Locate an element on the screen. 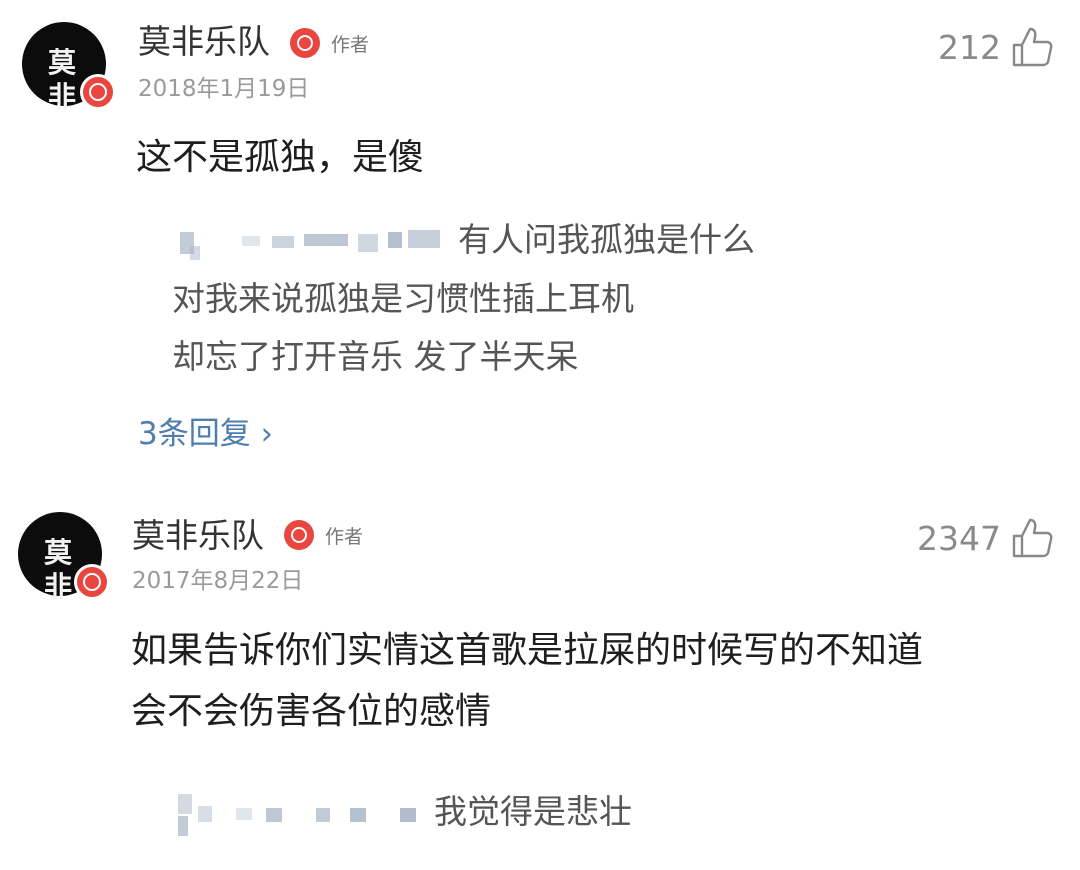 Image resolution: width=1080 pixels, height=870 pixels. reply-line: 我觉得是悲壮 is located at coordinates (402, 812).